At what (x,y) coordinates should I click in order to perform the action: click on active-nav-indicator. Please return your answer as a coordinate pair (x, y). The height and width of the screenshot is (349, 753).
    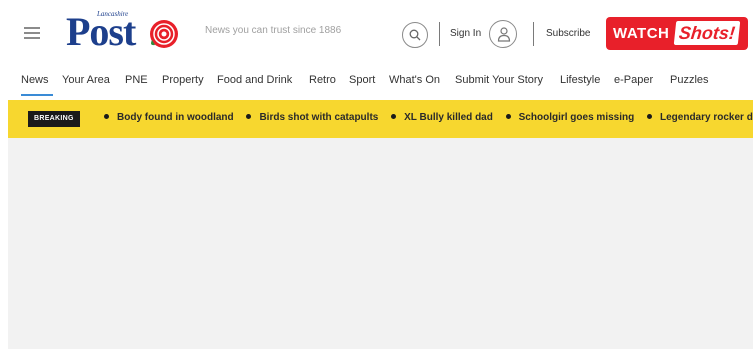
    Looking at the image, I should click on (37, 95).